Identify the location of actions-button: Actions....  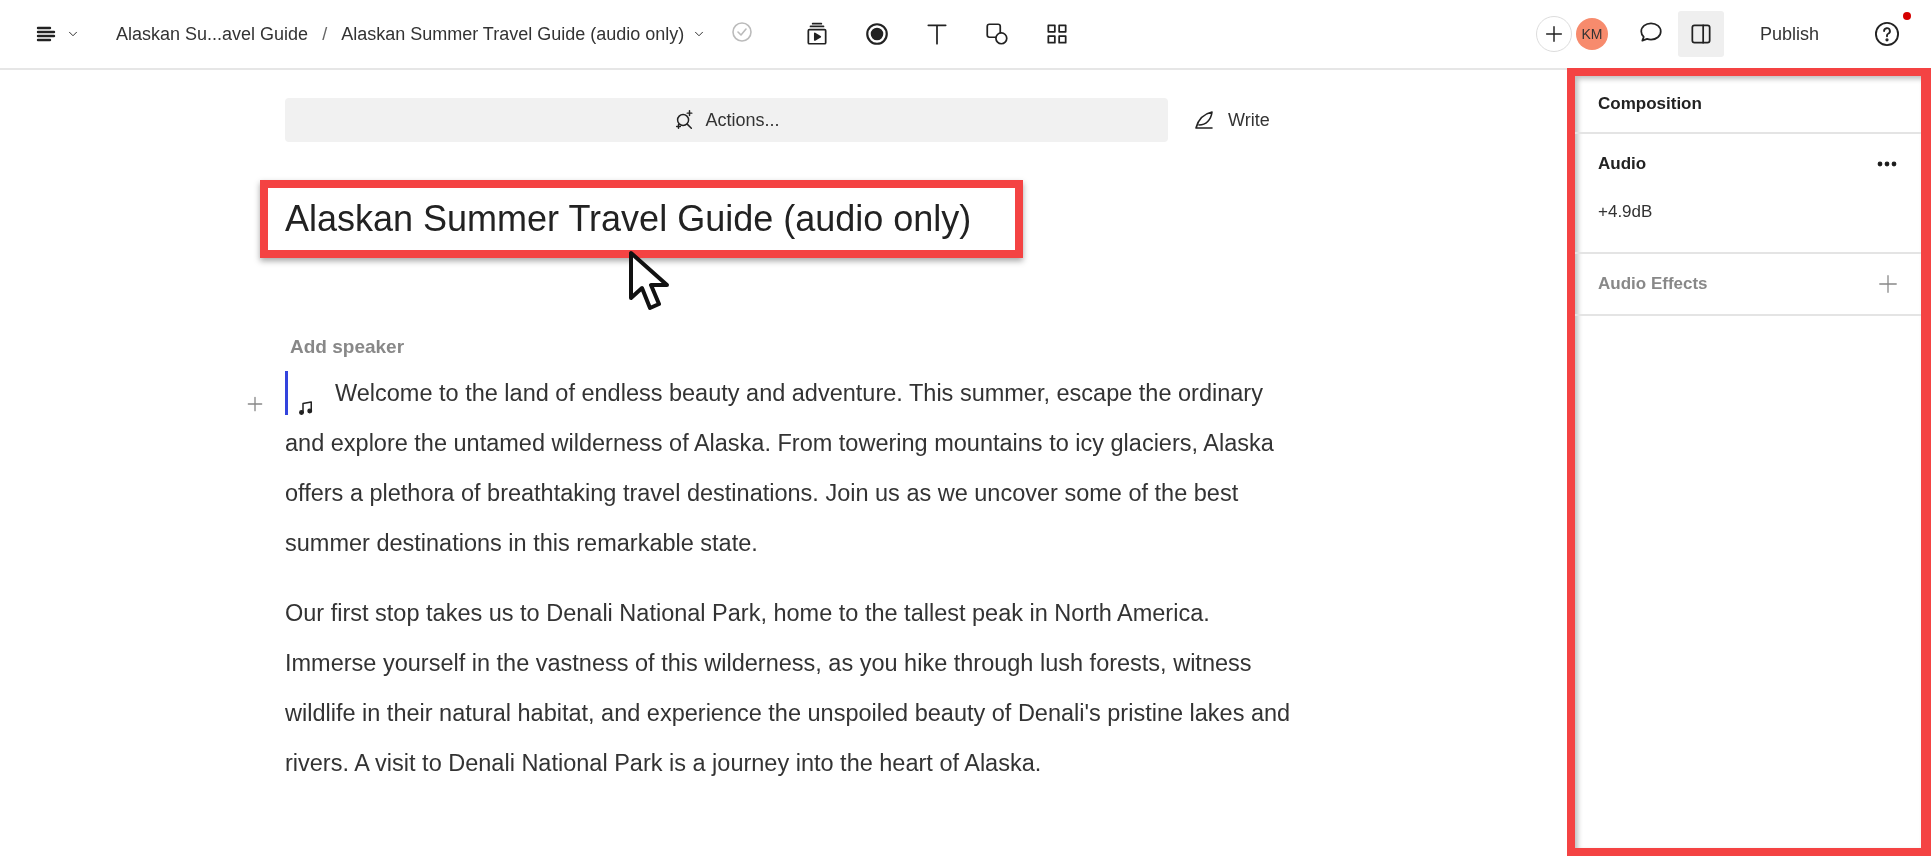
(726, 120).